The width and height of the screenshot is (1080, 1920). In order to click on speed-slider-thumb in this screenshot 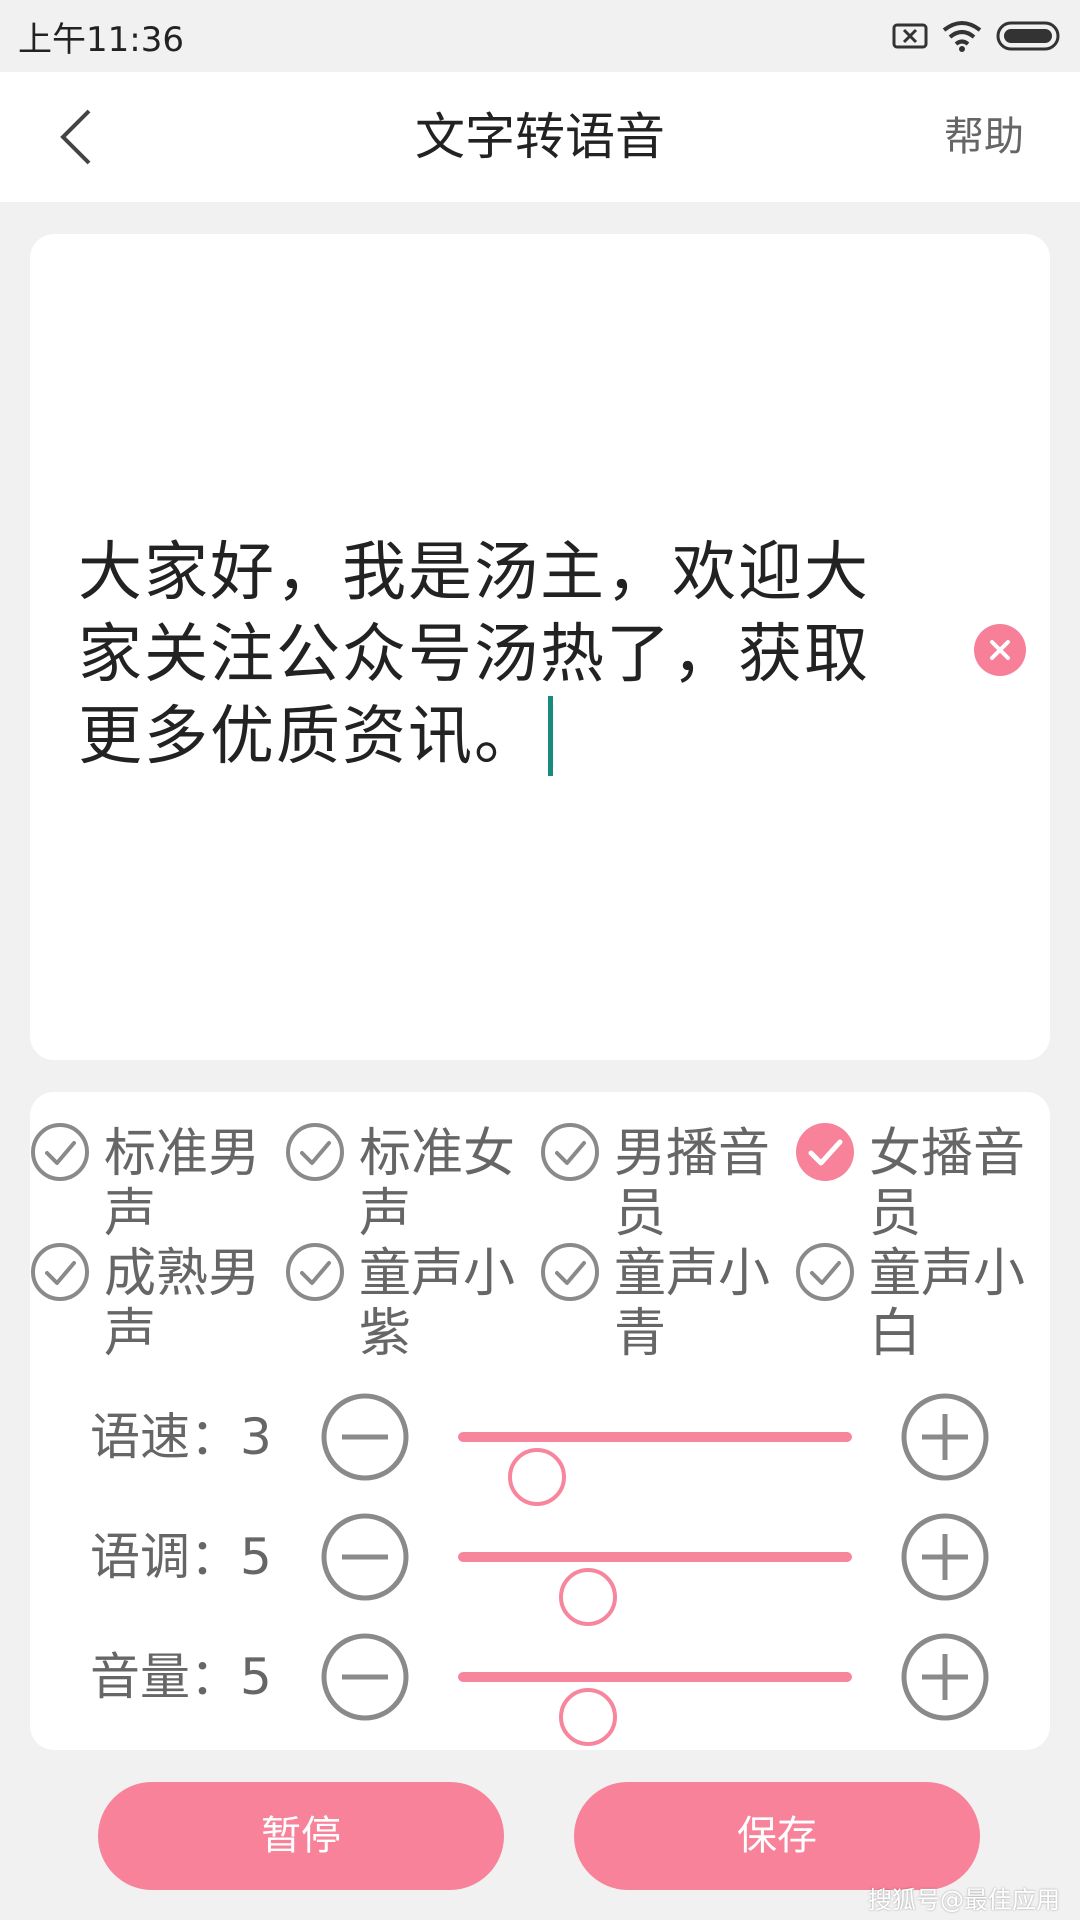, I will do `click(536, 1477)`.